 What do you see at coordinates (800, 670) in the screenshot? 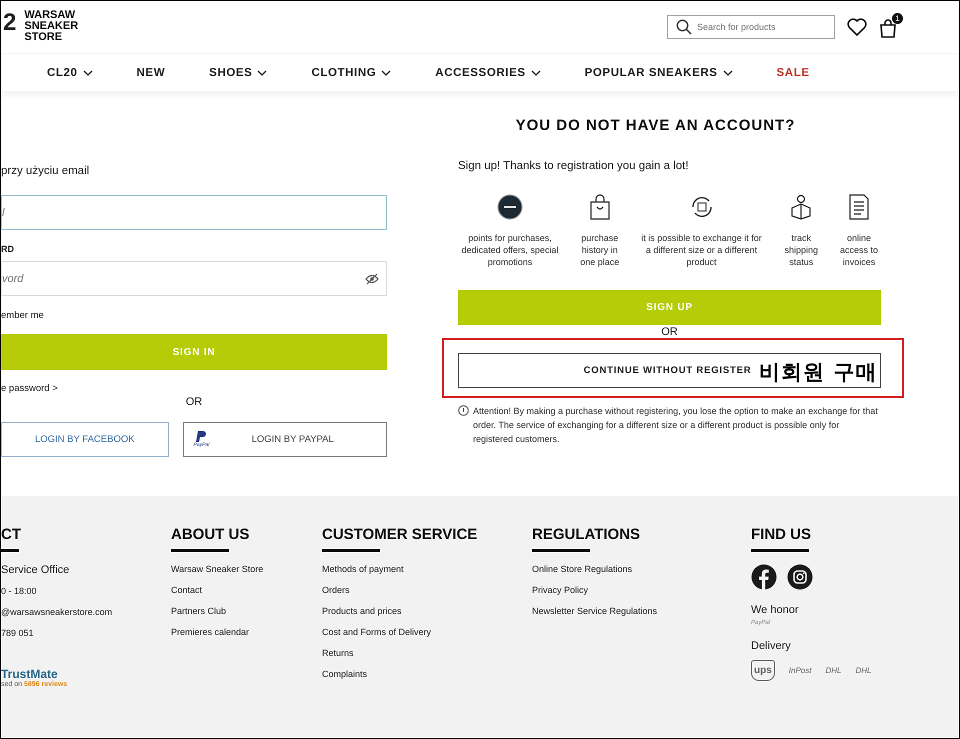
I see `carrier-logo: InPost` at bounding box center [800, 670].